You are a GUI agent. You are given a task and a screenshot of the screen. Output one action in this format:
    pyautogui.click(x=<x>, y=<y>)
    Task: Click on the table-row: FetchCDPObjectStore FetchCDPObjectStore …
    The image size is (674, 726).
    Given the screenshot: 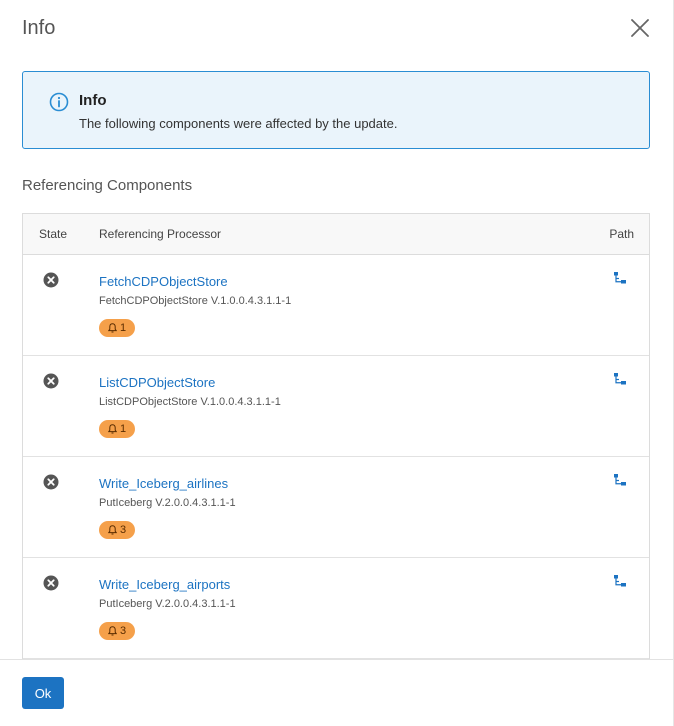 What is the action you would take?
    pyautogui.click(x=336, y=305)
    